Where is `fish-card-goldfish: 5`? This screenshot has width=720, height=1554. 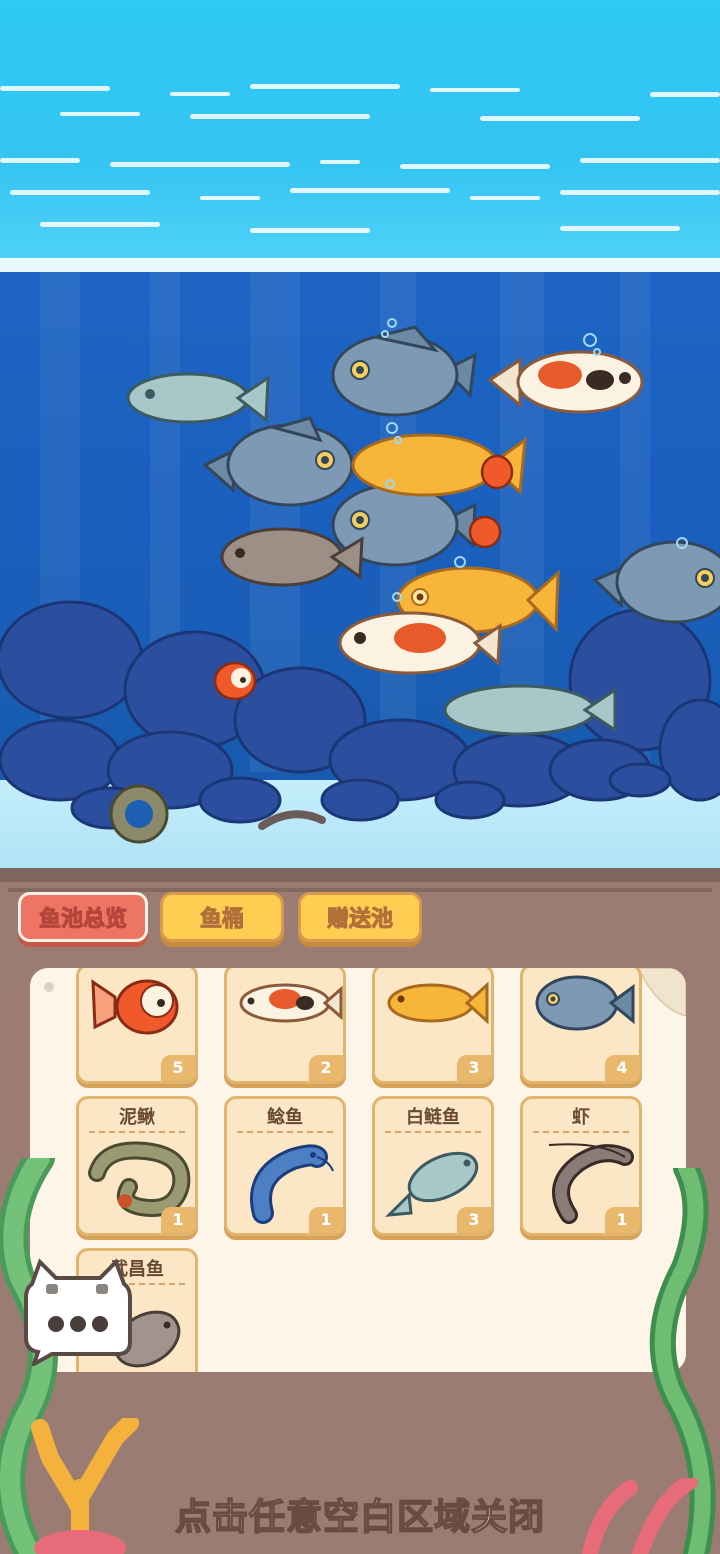 fish-card-goldfish: 5 is located at coordinates (137, 1026).